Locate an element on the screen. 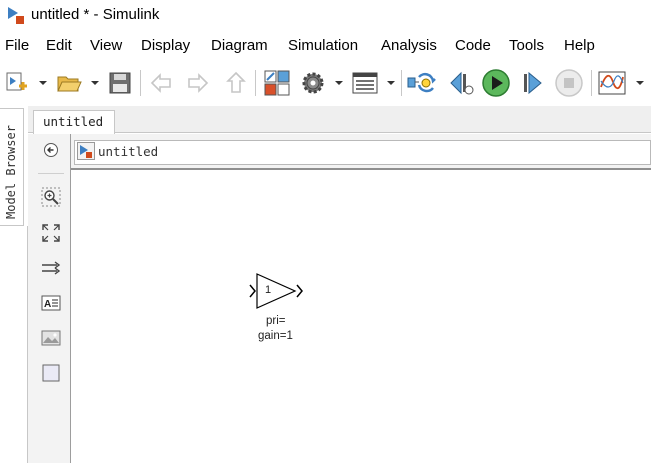 This screenshot has height=463, width=651. zoom-icon is located at coordinates (51, 197).